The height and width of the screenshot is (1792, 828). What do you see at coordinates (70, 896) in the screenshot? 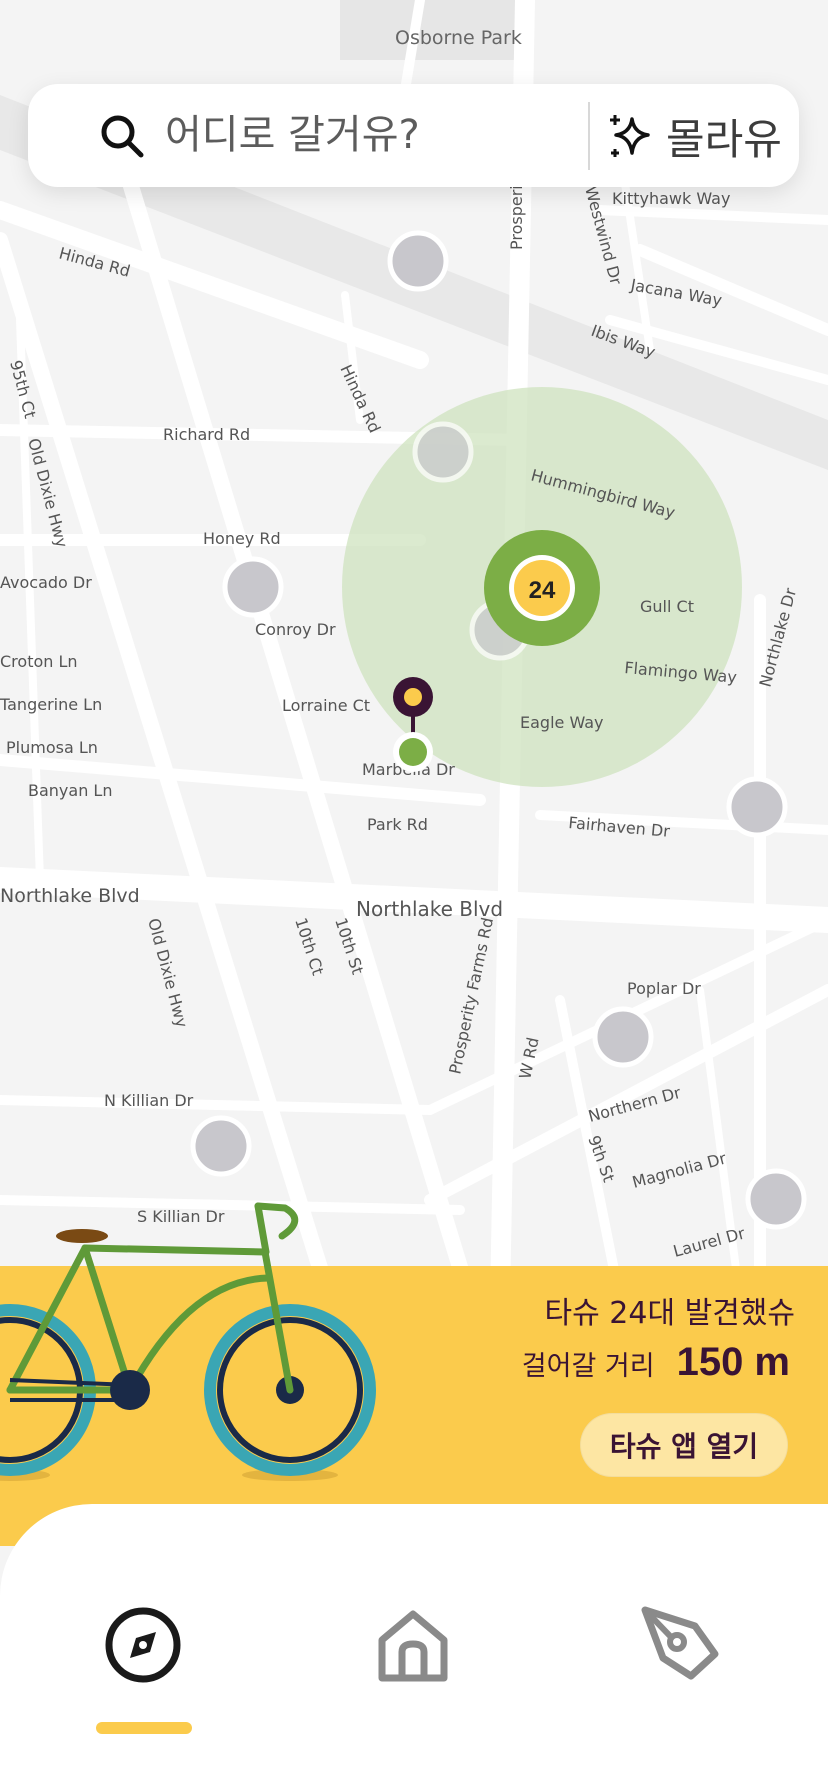
I see `map-label: Northlake Blvd` at bounding box center [70, 896].